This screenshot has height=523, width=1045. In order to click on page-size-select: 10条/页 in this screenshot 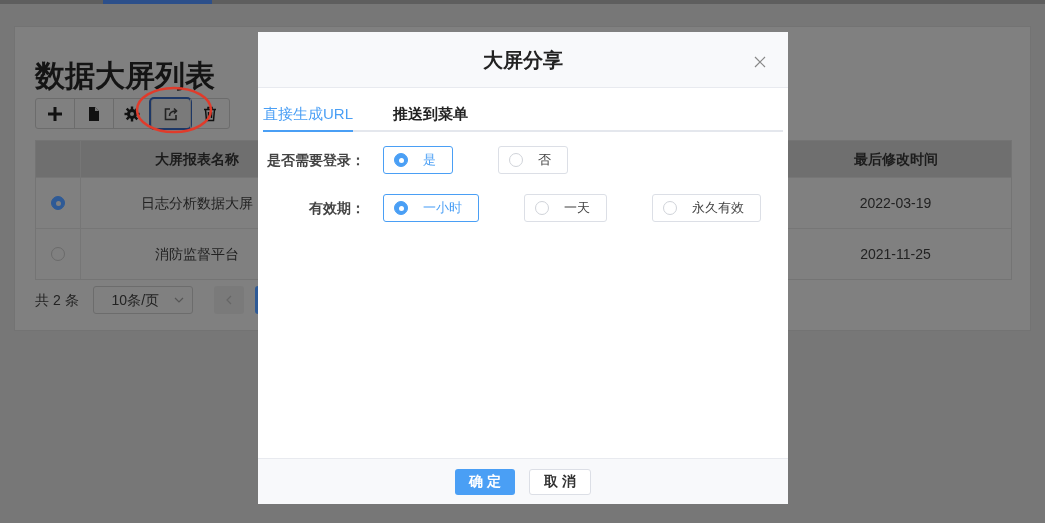, I will do `click(142, 300)`.